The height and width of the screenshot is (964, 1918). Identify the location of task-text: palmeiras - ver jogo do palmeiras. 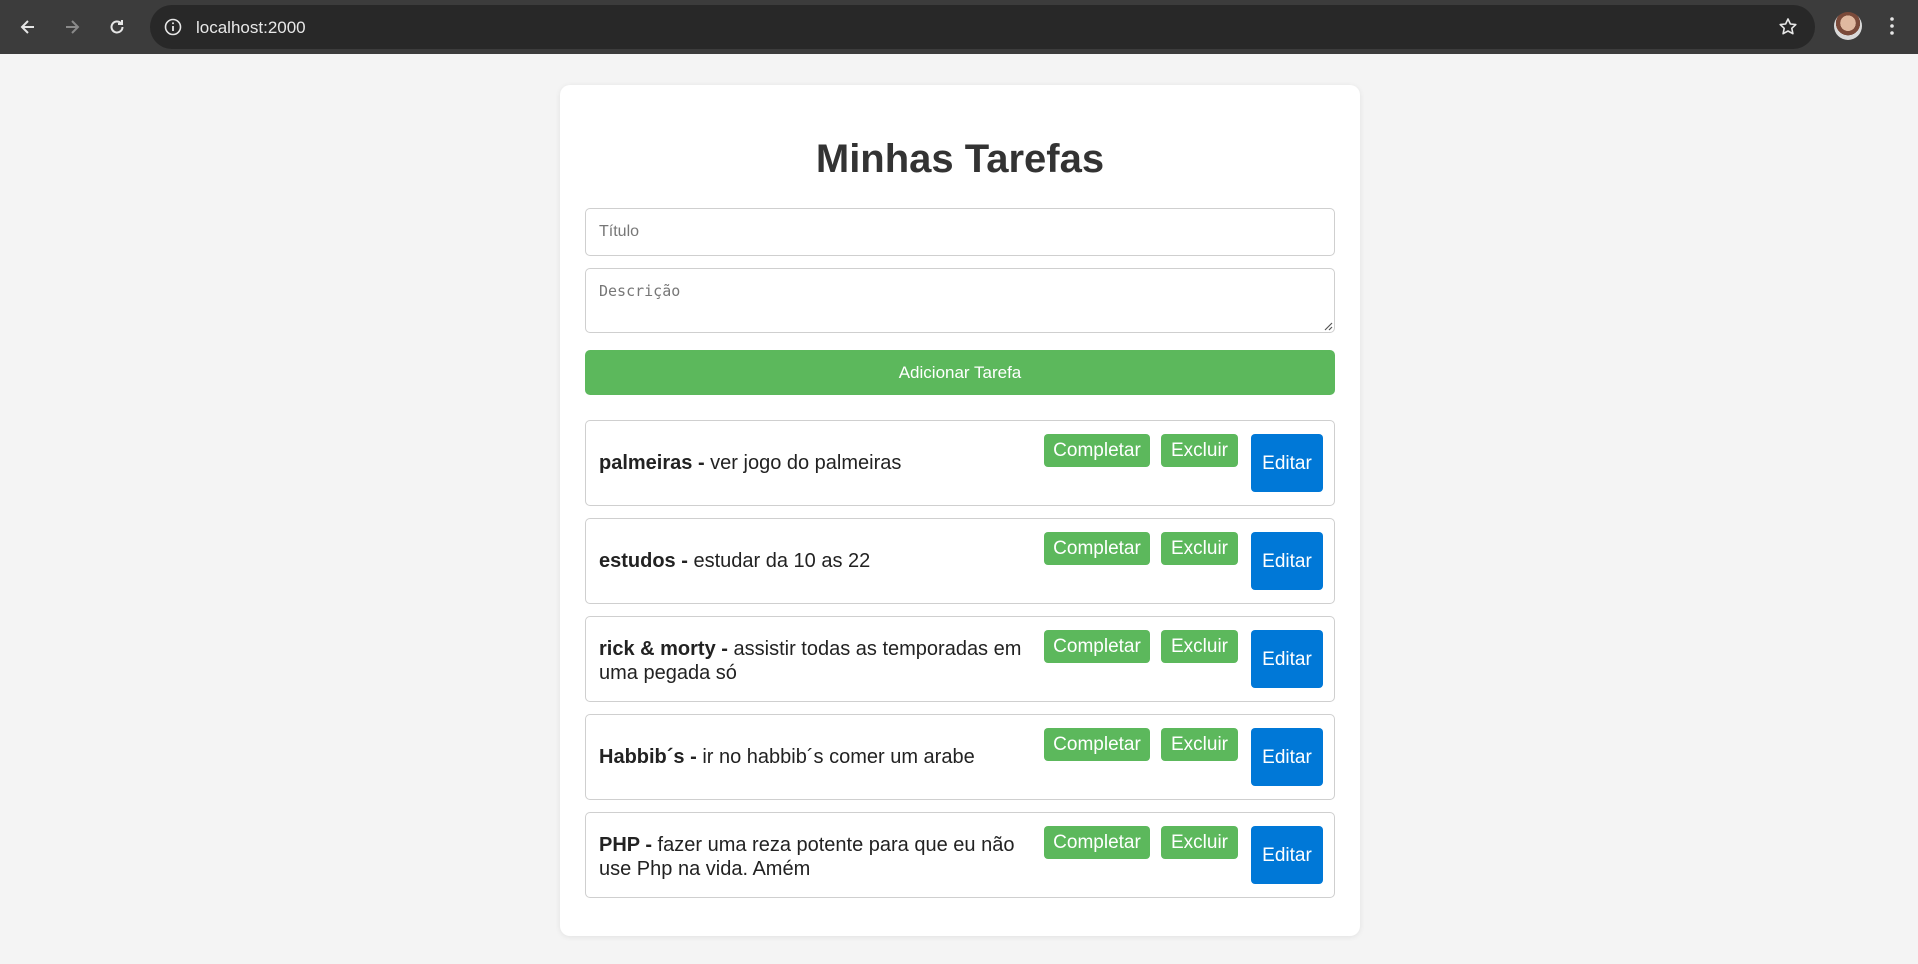
(814, 463).